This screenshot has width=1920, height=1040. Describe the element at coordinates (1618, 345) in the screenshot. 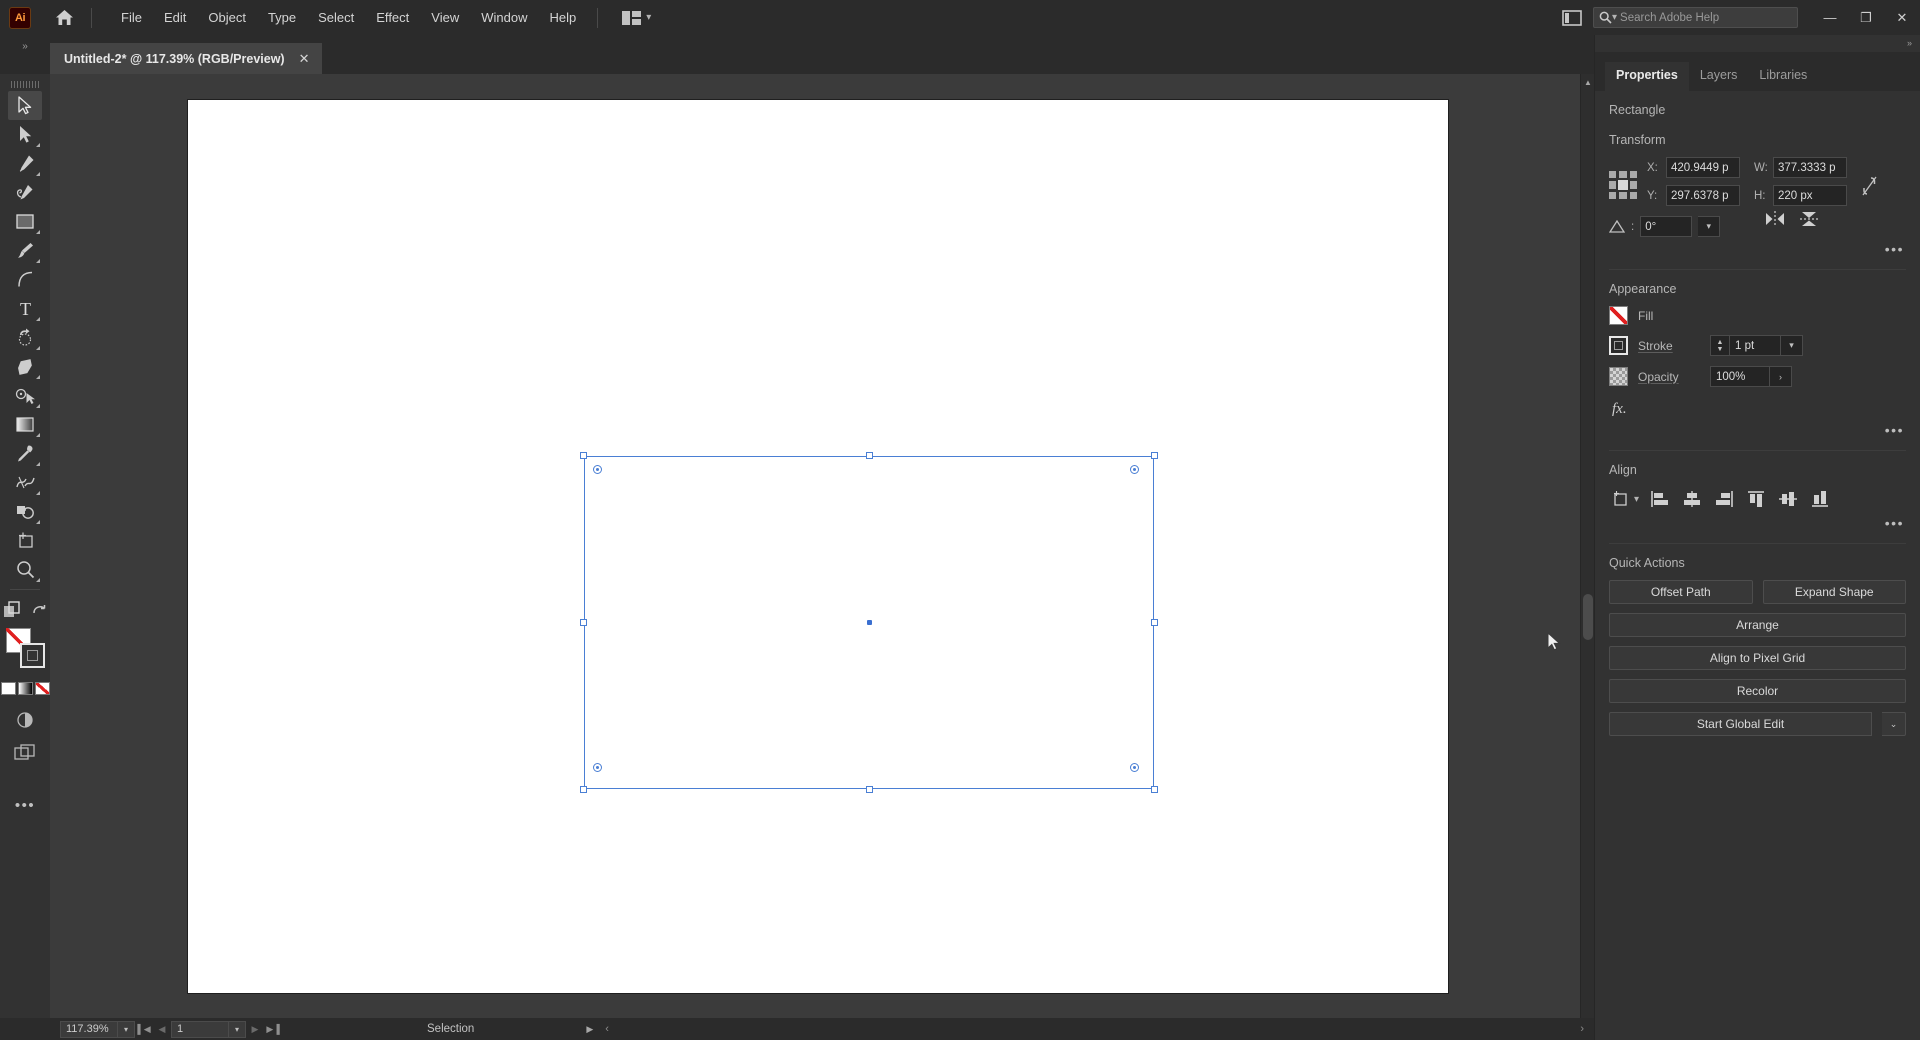

I see `stroke-color-swatch` at that location.